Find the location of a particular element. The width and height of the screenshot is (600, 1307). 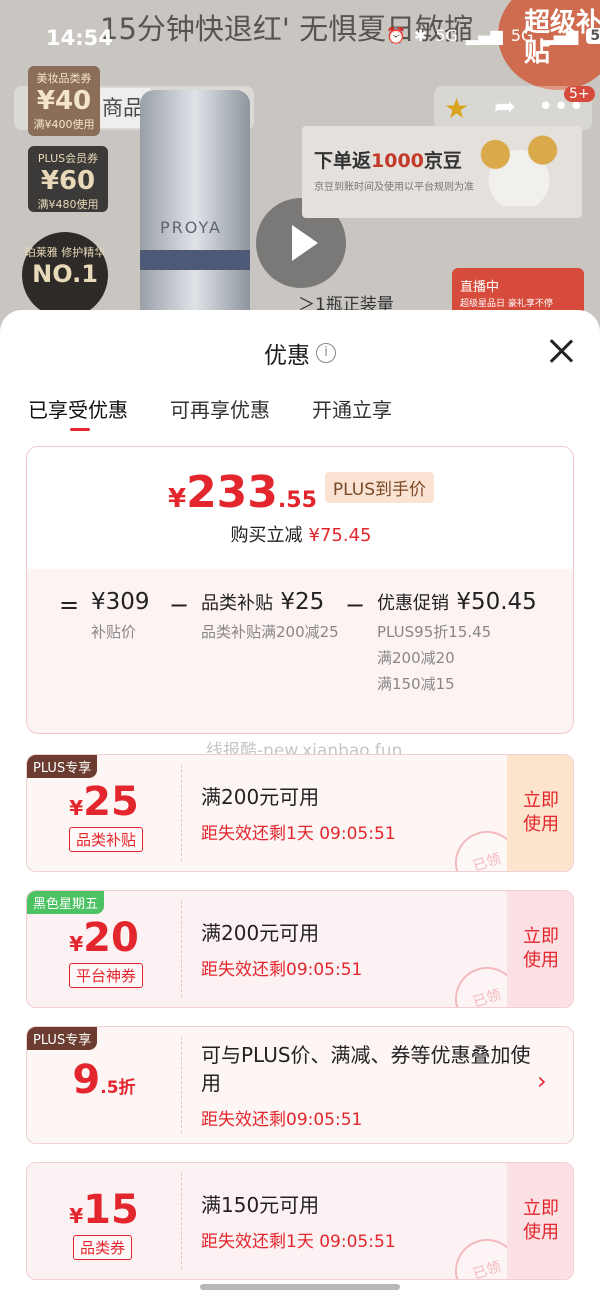

beauty-coupon: 美妆品类券 ¥40 满¥400使用 is located at coordinates (64, 101).